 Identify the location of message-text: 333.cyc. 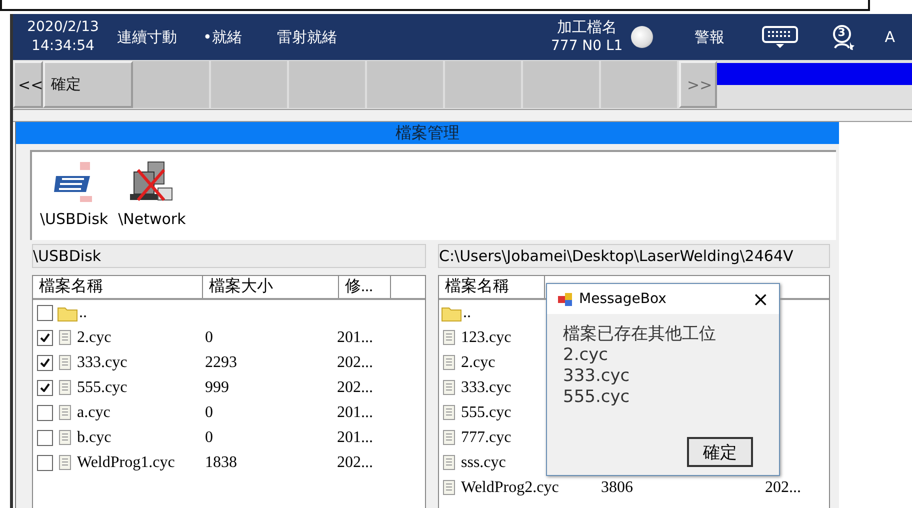
(597, 376).